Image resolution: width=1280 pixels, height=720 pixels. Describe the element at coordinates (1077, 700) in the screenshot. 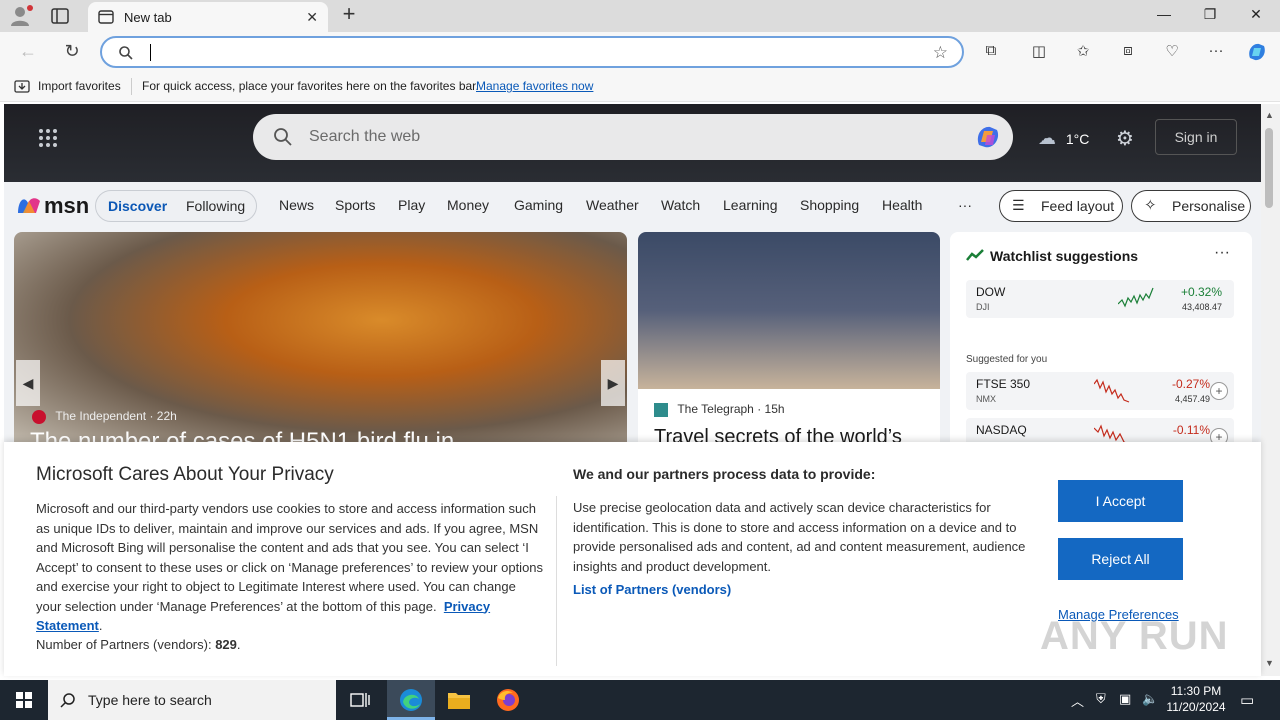

I see `tray-chevron-icon: ︿` at that location.